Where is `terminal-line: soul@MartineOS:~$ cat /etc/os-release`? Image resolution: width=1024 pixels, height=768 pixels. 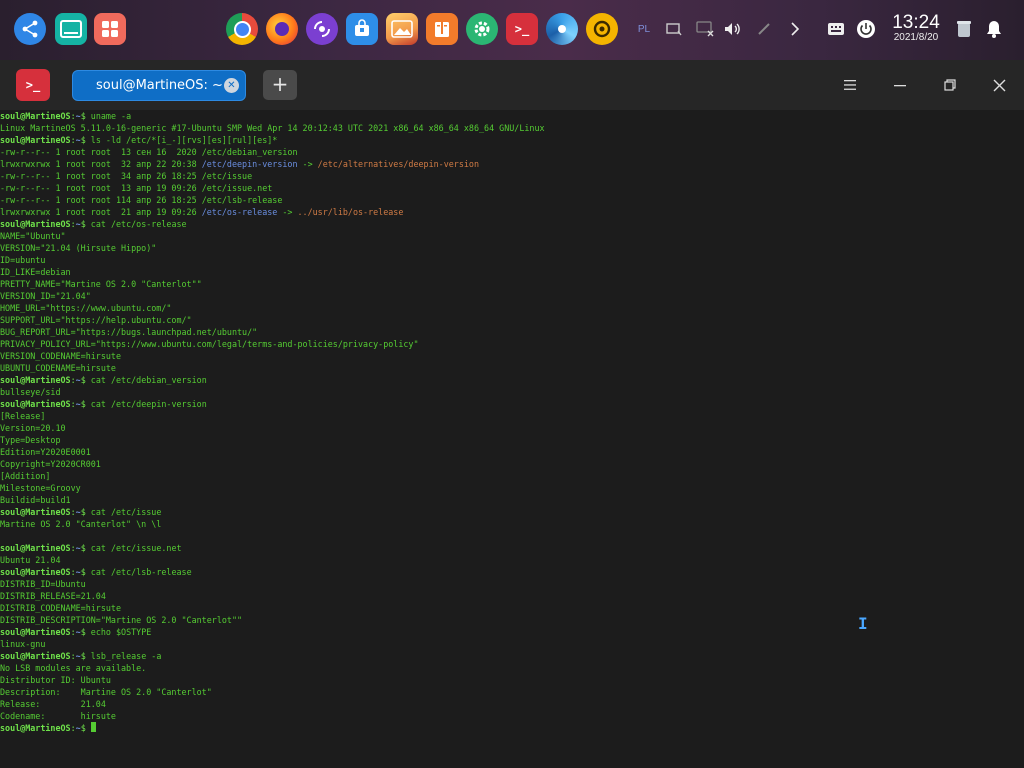
terminal-line: soul@MartineOS:~$ cat /etc/os-release is located at coordinates (512, 224).